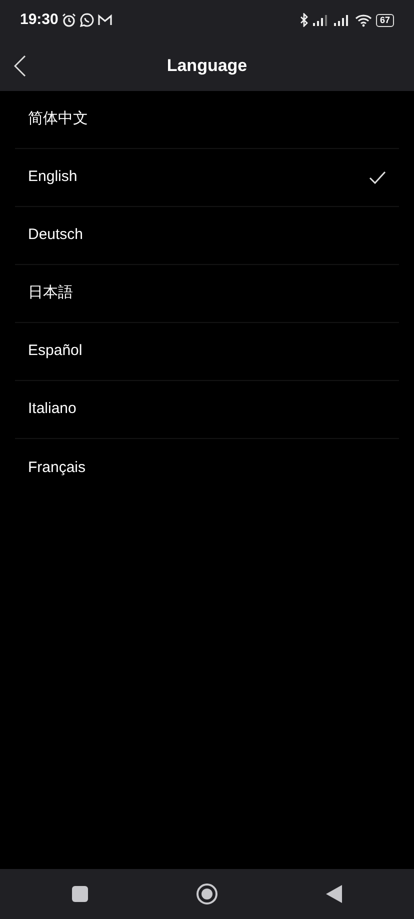  What do you see at coordinates (39, 20) in the screenshot?
I see `status-time: 19:30` at bounding box center [39, 20].